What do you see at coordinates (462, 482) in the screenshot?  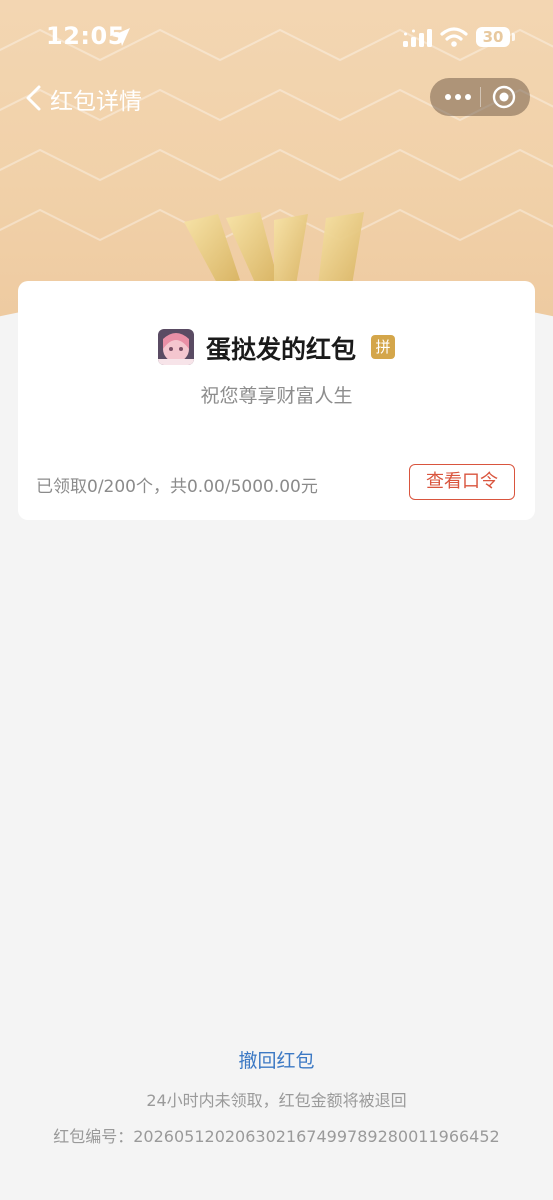 I see `view-password-button: 查看口令` at bounding box center [462, 482].